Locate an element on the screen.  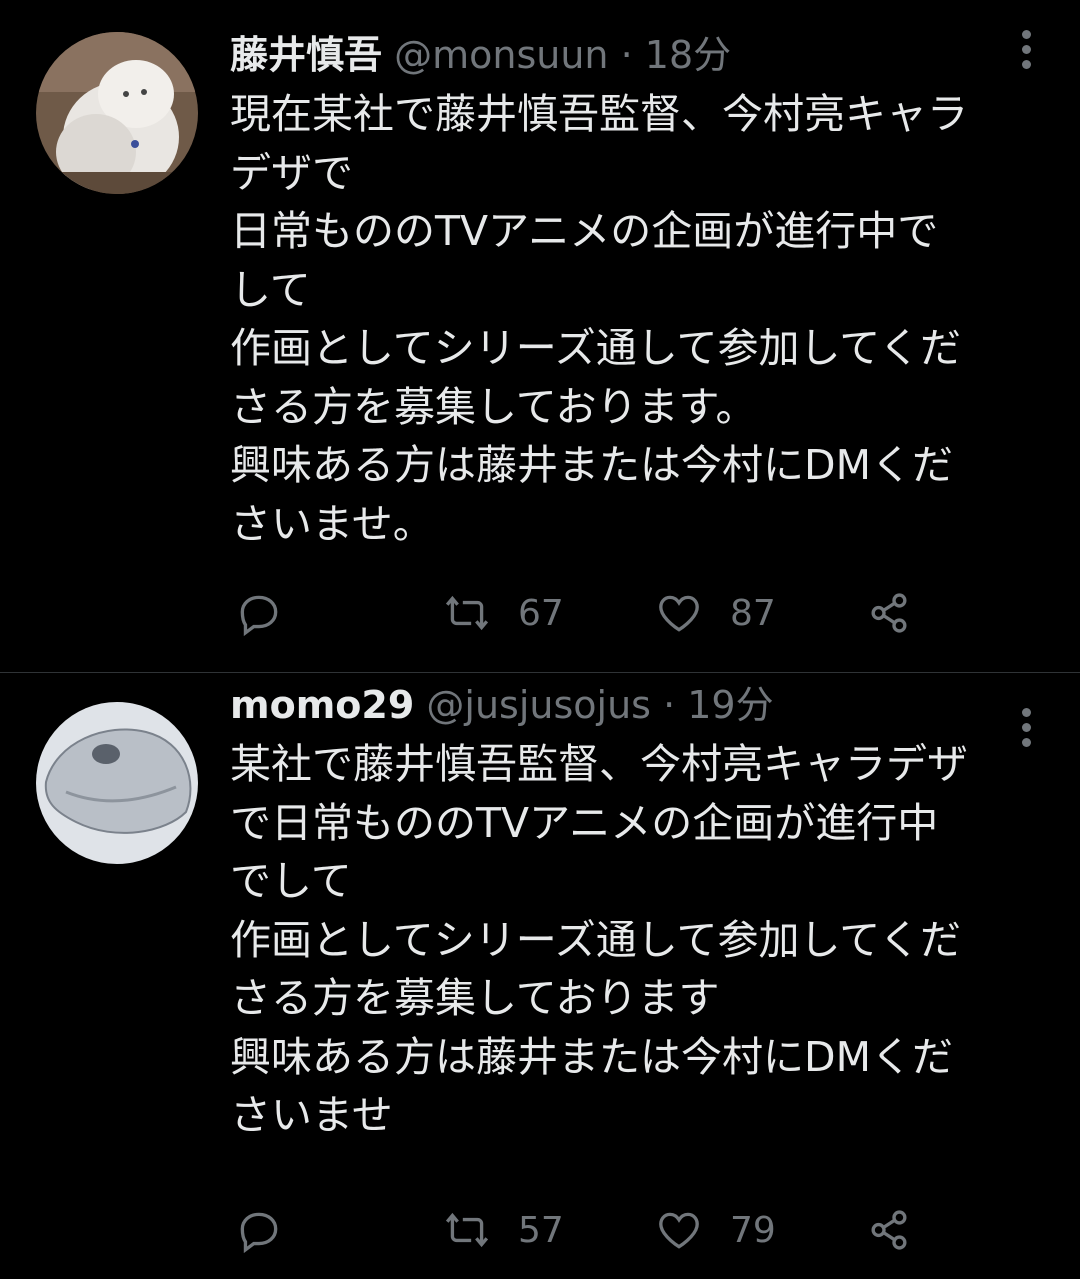
tweet-header: momo29 @jusjusojus · 19分 is located at coordinates (502, 705).